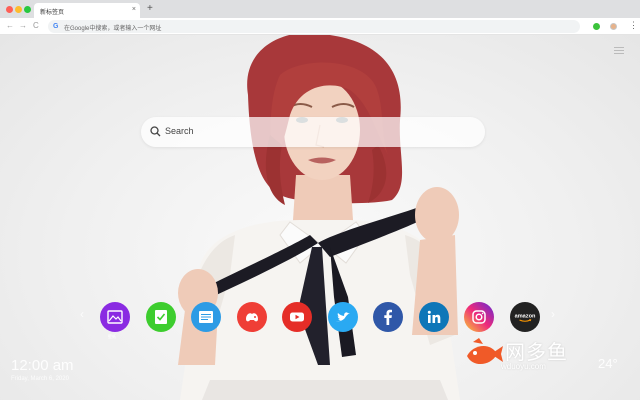  Describe the element at coordinates (113, 29) in the screenshot. I see `address-bar-placeholder: 在Google中搜索，或者输入一个网址` at that location.